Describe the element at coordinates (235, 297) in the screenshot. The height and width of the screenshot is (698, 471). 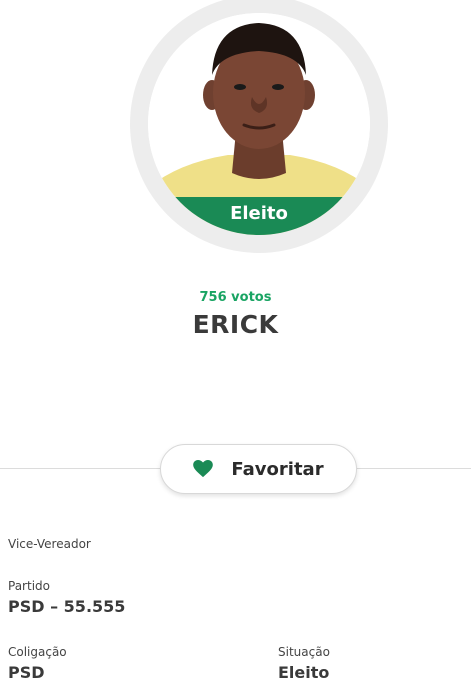
I see `vote-count: 756 votos` at that location.